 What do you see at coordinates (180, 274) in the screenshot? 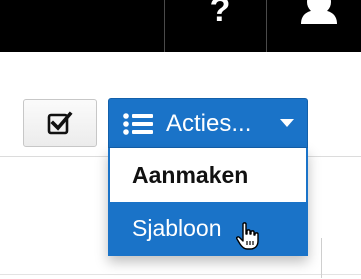
I see `table-divider` at bounding box center [180, 274].